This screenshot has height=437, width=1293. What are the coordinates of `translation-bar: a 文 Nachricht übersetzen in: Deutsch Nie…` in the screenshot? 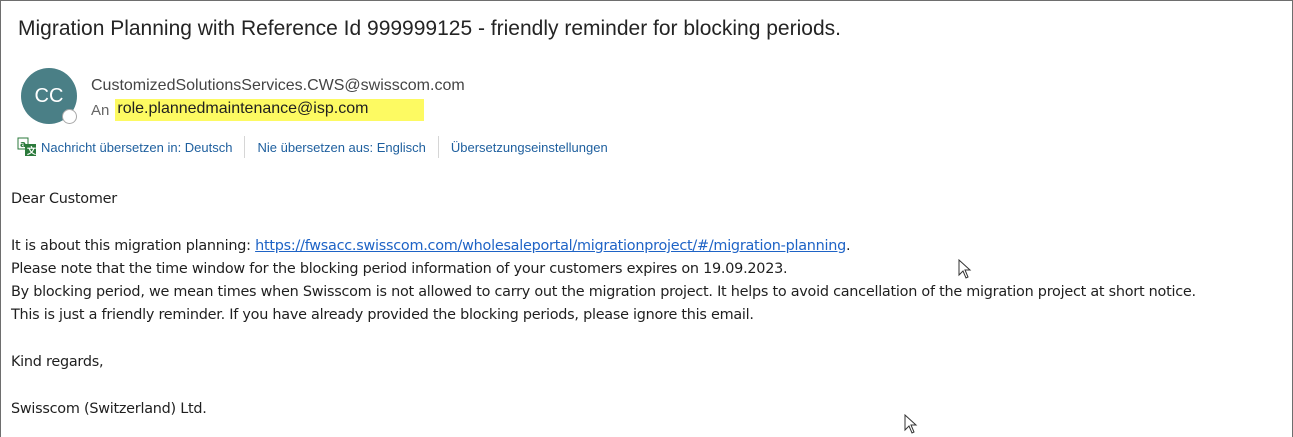 It's located at (318, 147).